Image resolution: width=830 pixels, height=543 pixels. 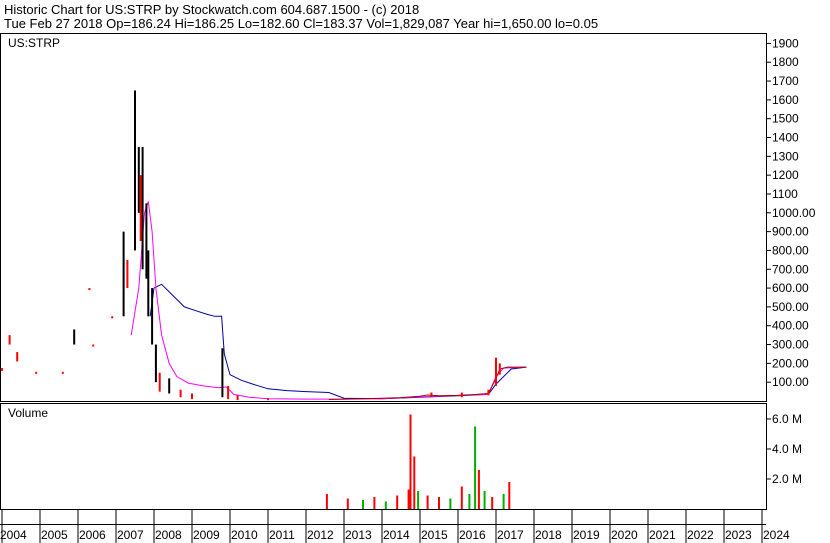 I want to click on year-label: 2014, so click(x=396, y=535).